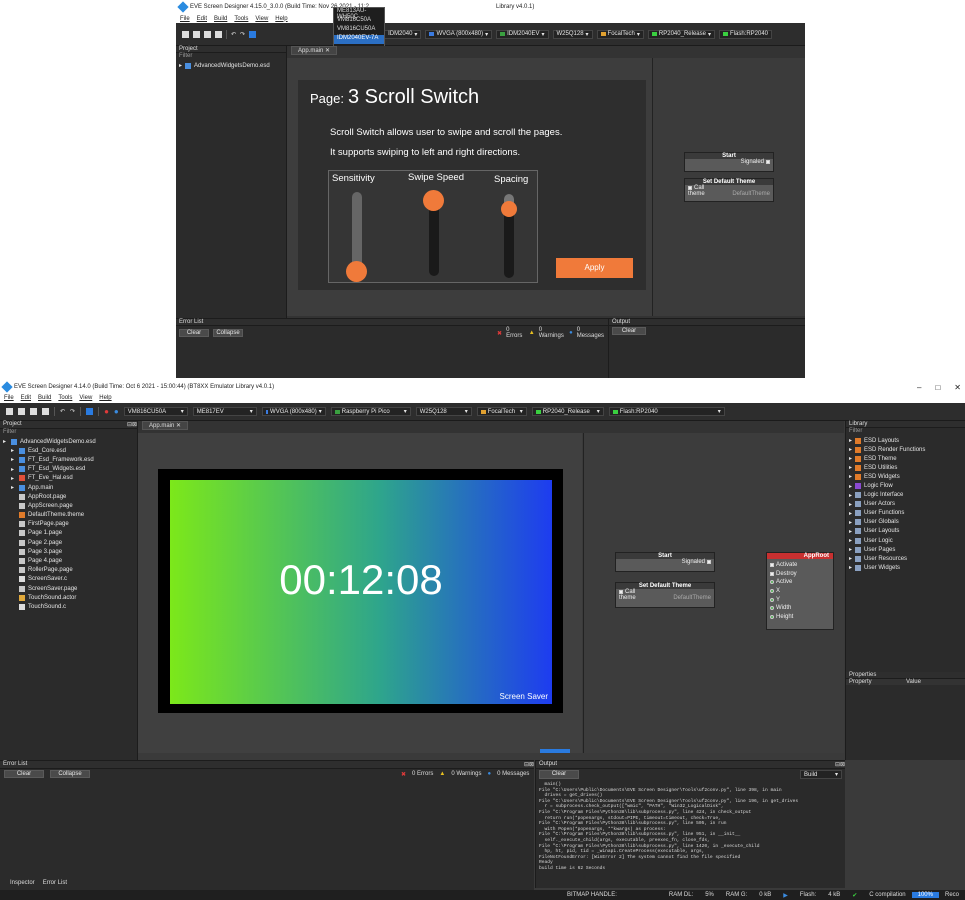  Describe the element at coordinates (905, 449) in the screenshot. I see `library-item: ▸ ESD Render Functions` at that location.